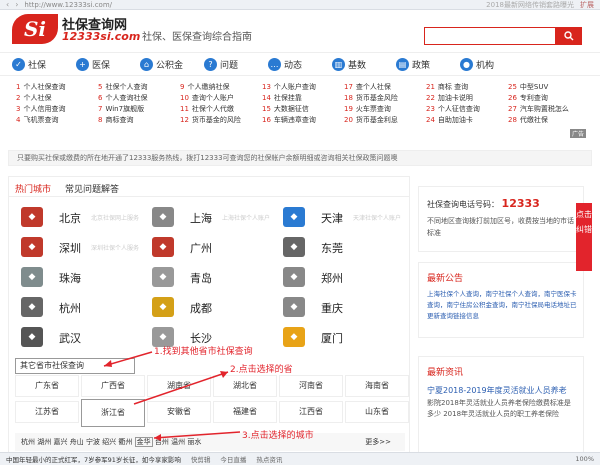 Image resolution: width=600 pixels, height=465 pixels. Describe the element at coordinates (109, 442) in the screenshot. I see `province-city-item: 绍兴` at that location.